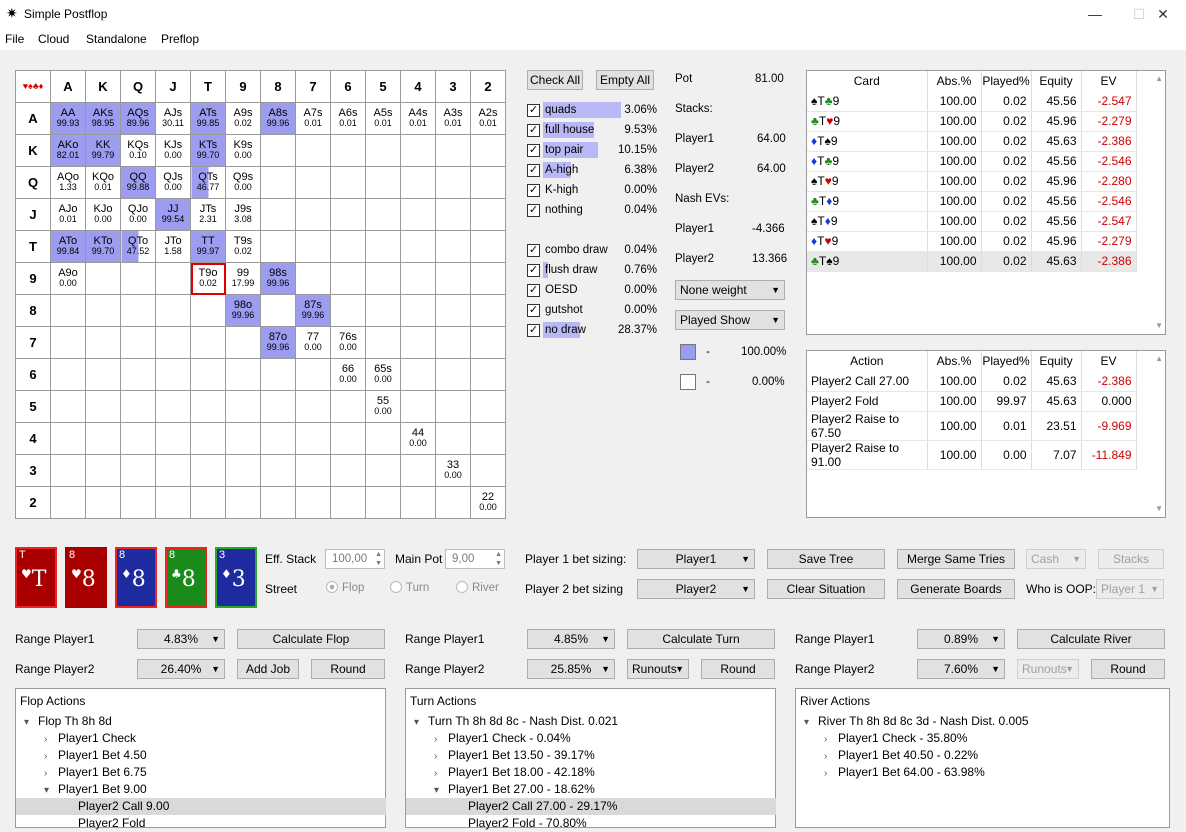 The width and height of the screenshot is (1186, 832). I want to click on filter-draws-row: ✓ no draw 28.37%, so click(592, 330).